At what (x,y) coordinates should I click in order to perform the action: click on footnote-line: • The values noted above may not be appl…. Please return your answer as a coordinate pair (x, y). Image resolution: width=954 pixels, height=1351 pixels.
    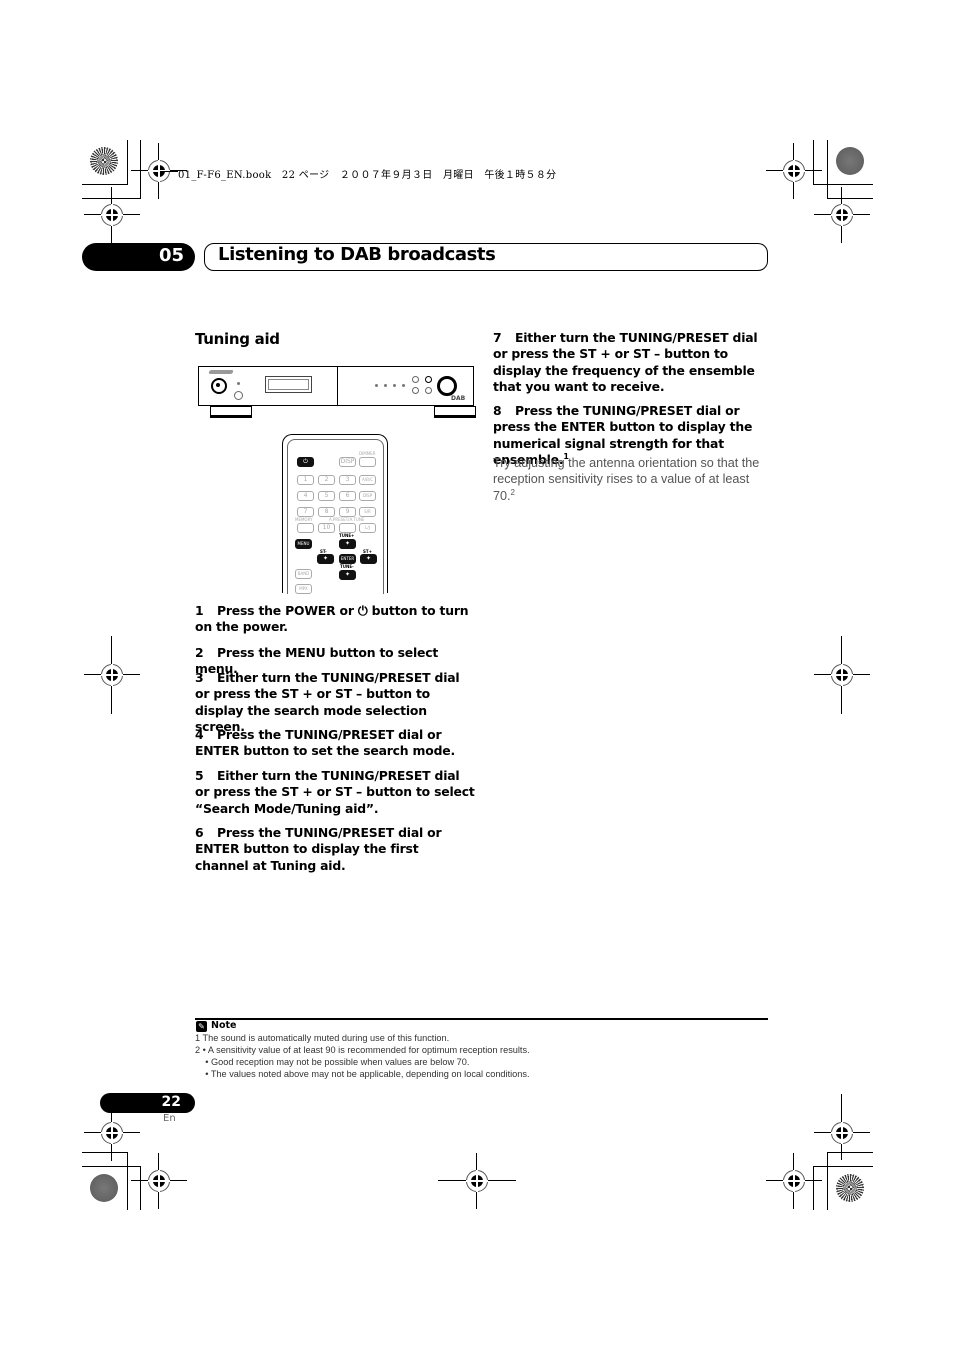
    Looking at the image, I should click on (362, 1074).